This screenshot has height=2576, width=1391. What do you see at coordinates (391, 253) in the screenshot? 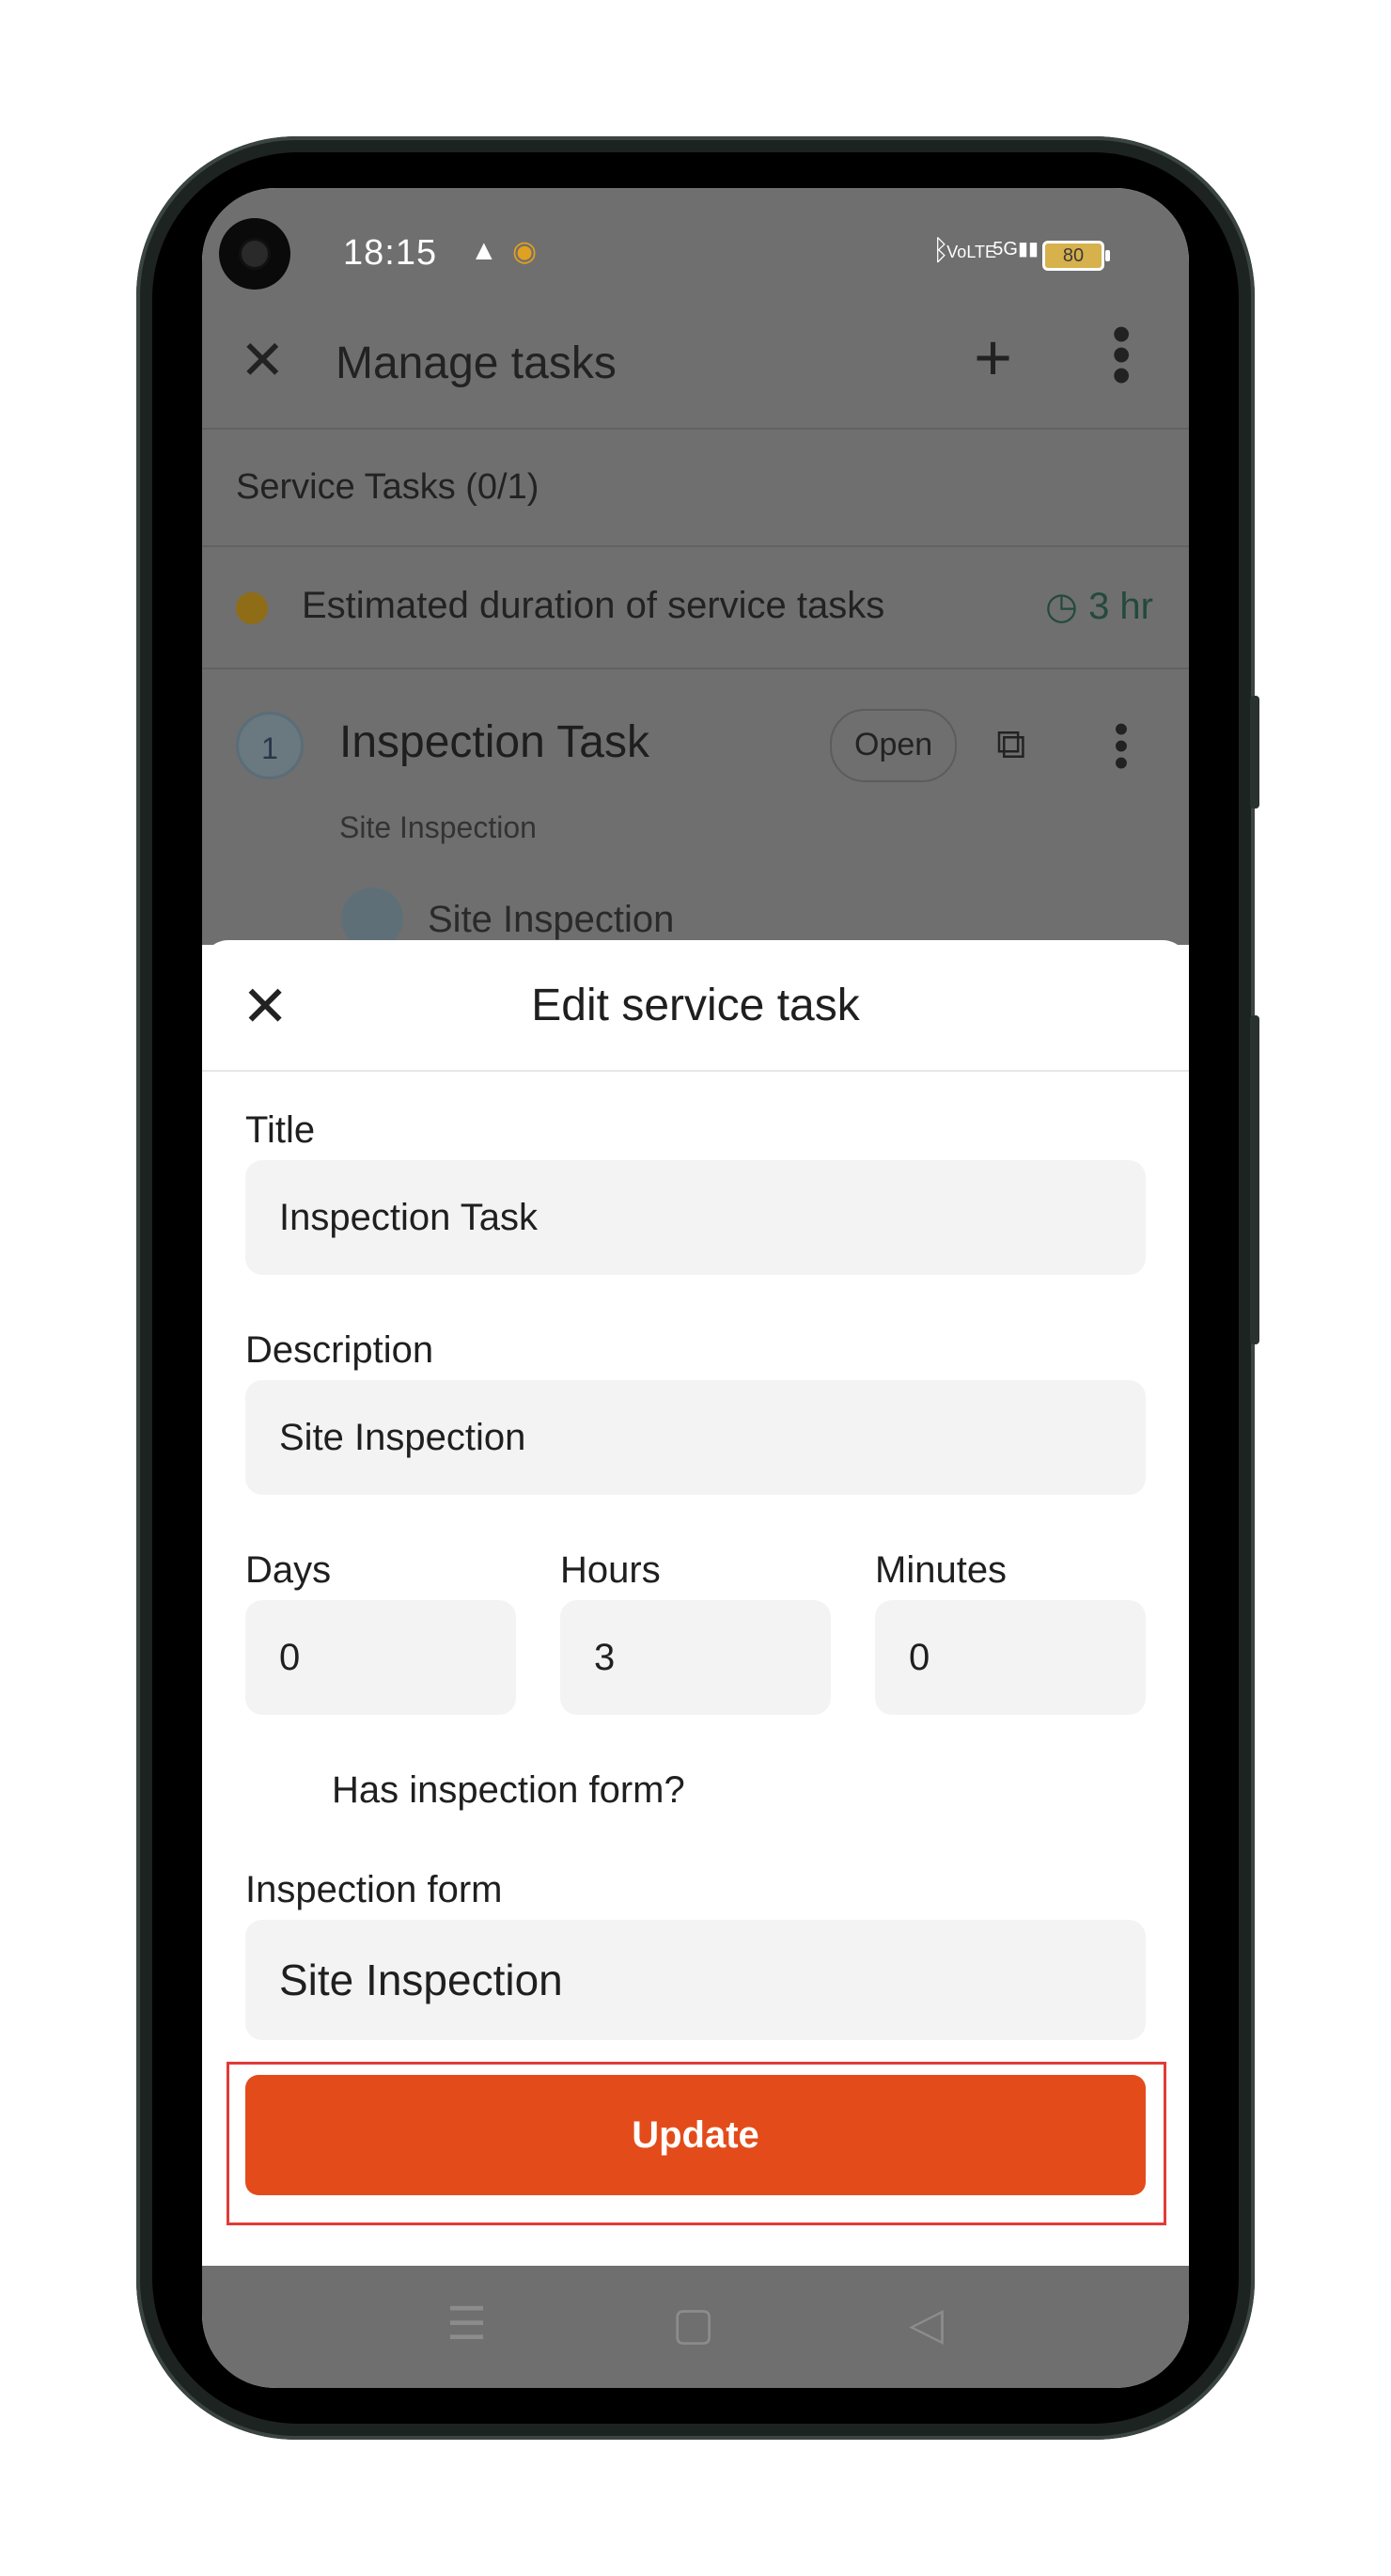
I see `status-time: 18:15` at bounding box center [391, 253].